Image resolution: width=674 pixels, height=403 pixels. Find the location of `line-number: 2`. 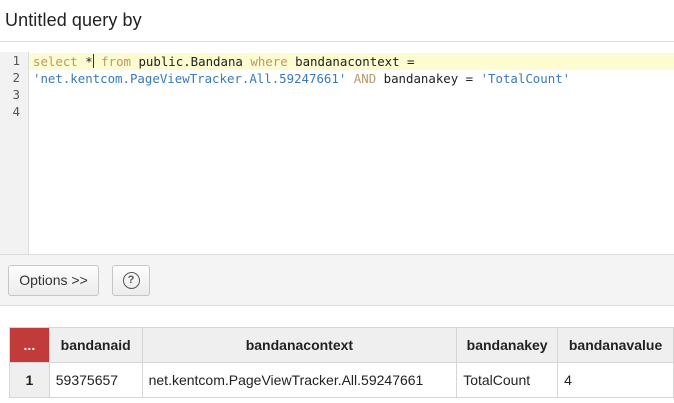

line-number: 2 is located at coordinates (16, 77).